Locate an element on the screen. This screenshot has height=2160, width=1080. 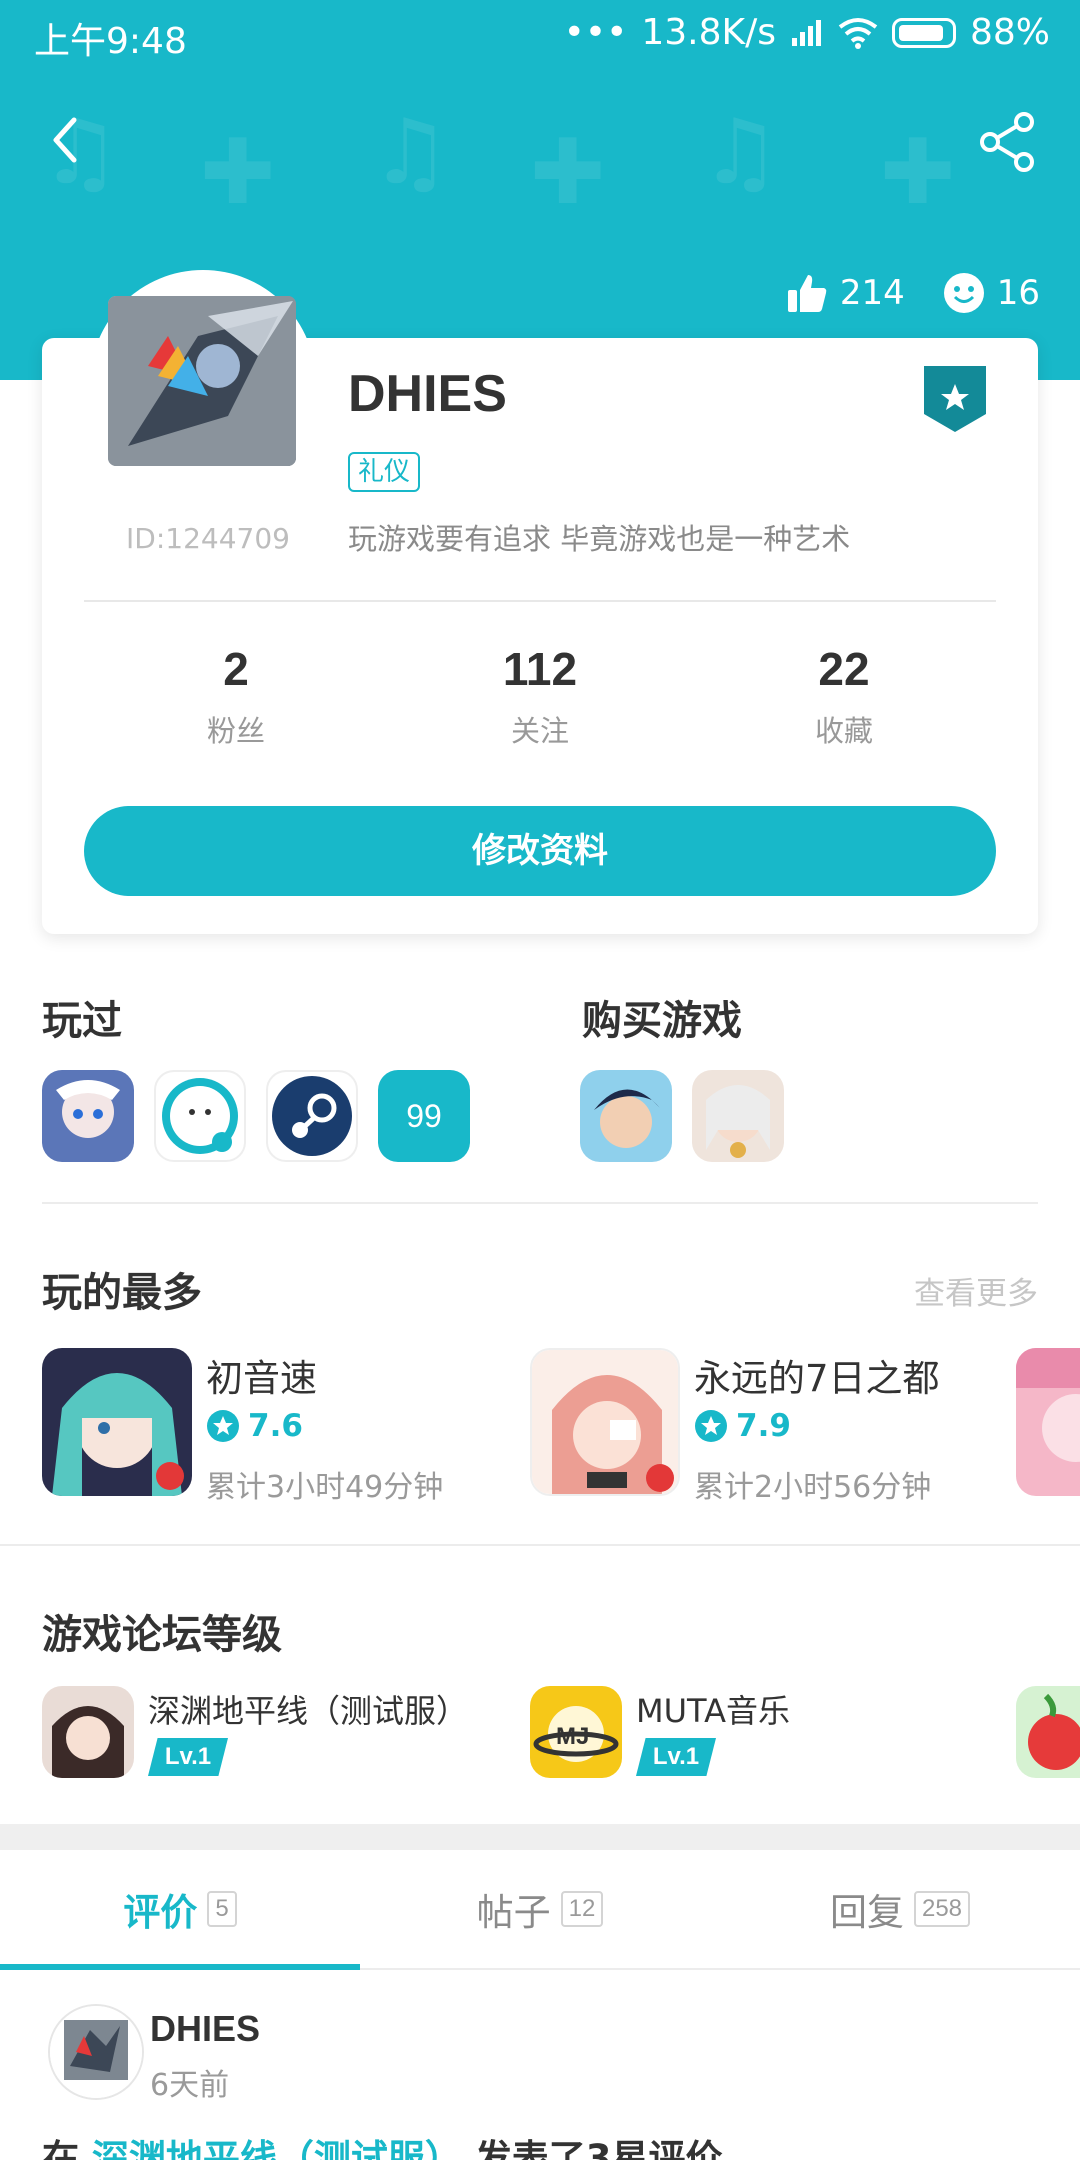
card-divider is located at coordinates (540, 601).